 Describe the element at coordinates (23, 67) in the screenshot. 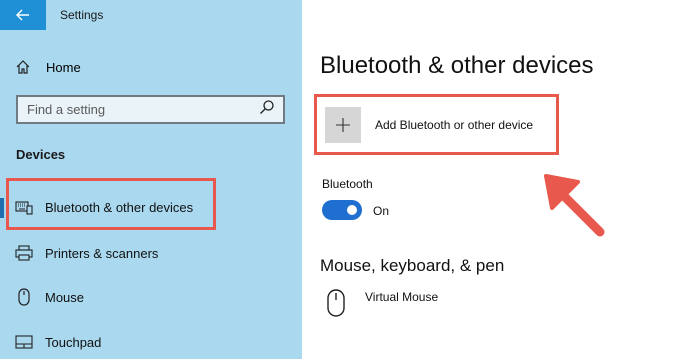

I see `home-icon` at that location.